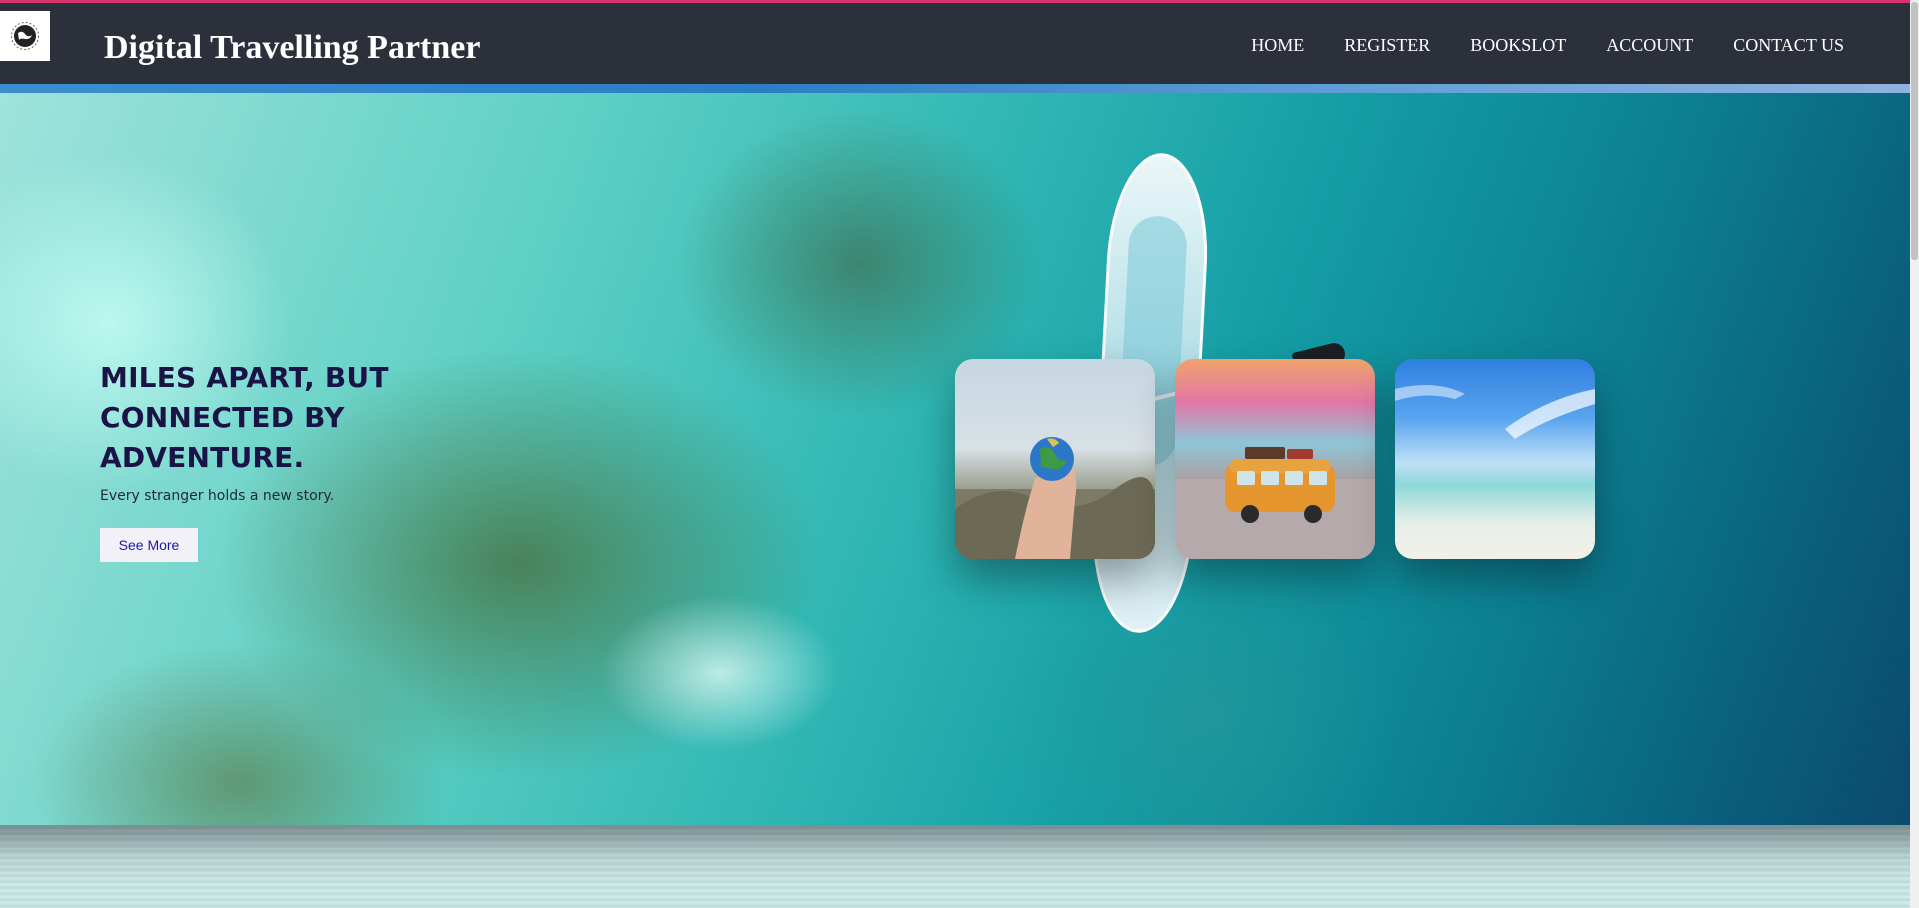  I want to click on hero-heading: MILES APART, BUT CONNECTED BY ADVENTURE., so click(244, 417).